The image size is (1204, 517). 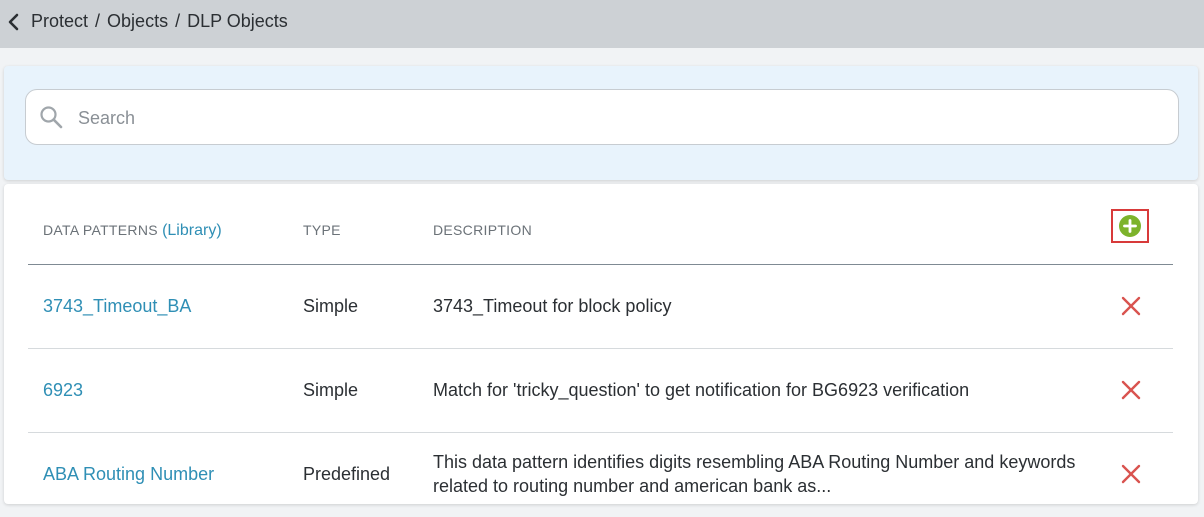 What do you see at coordinates (63, 390) in the screenshot?
I see `data-pattern-name-link: 6923` at bounding box center [63, 390].